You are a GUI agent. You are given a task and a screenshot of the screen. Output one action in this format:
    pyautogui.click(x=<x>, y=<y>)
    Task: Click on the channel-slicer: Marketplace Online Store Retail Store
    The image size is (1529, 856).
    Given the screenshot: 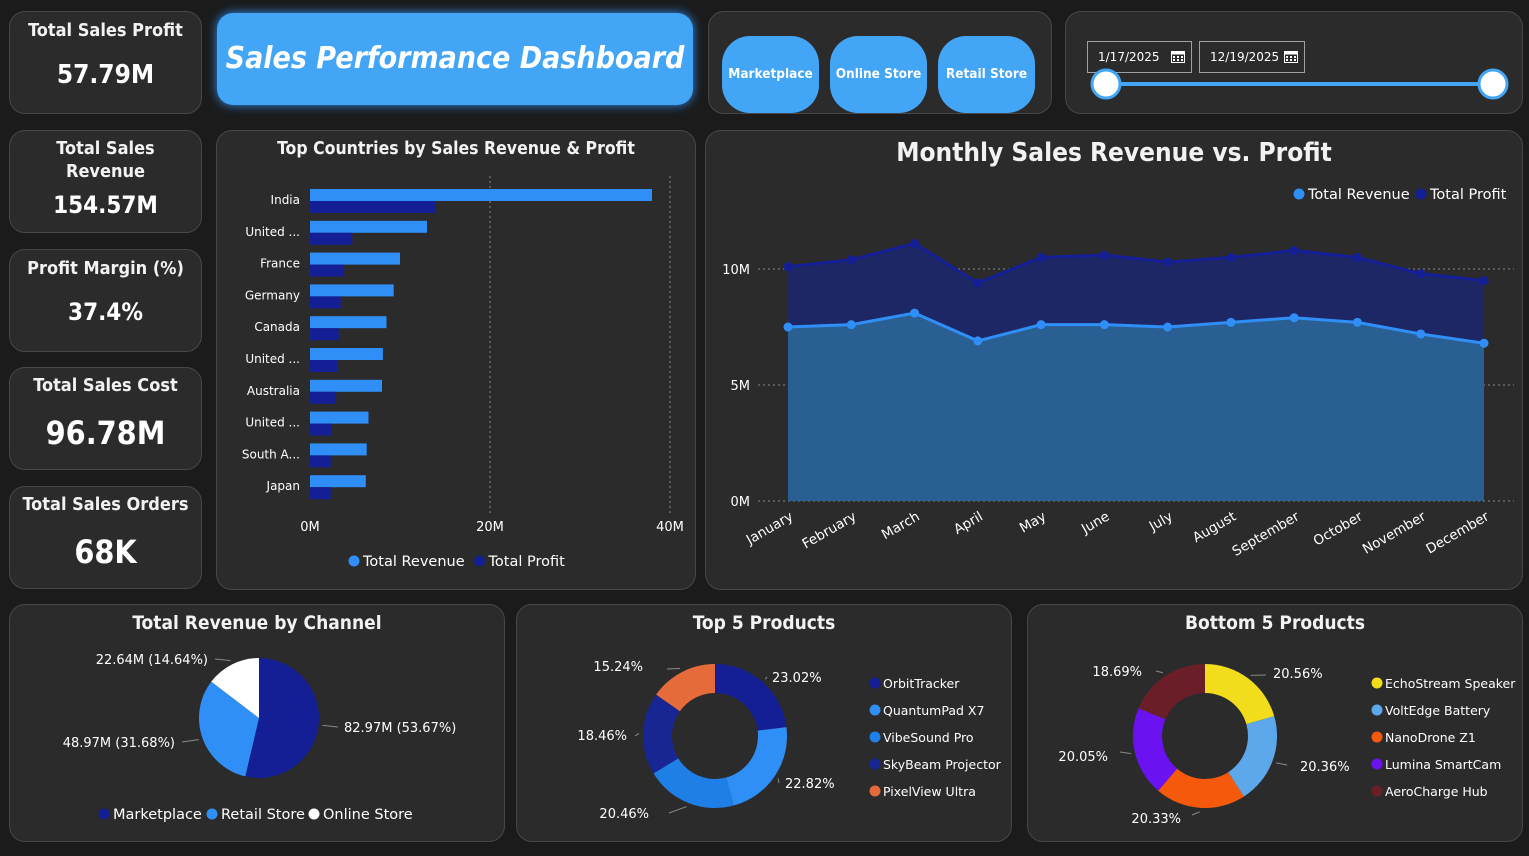 What is the action you would take?
    pyautogui.click(x=880, y=62)
    